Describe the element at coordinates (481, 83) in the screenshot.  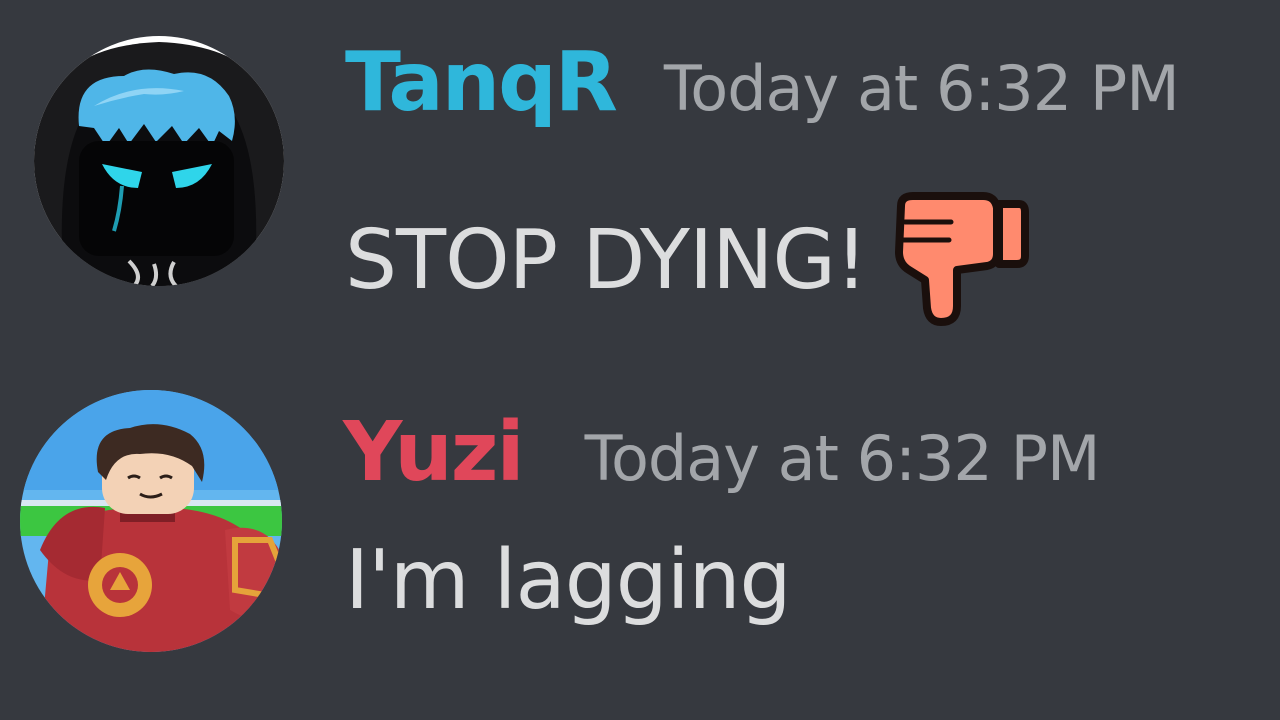
I see `username: TanqR` at that location.